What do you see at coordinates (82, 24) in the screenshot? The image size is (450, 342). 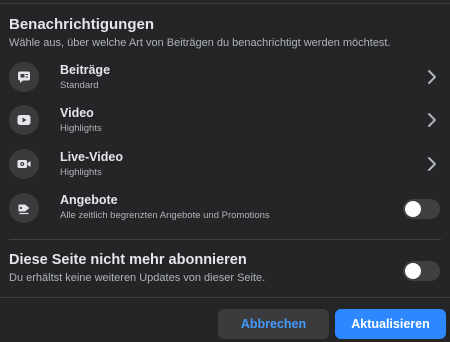 I see `notifications-title: Benachrichtigungen` at bounding box center [82, 24].